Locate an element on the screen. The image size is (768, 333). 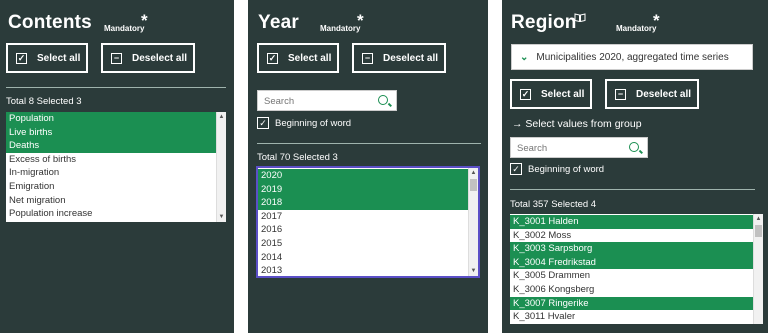
region-total: Total 357 Selected 4 is located at coordinates (553, 204).